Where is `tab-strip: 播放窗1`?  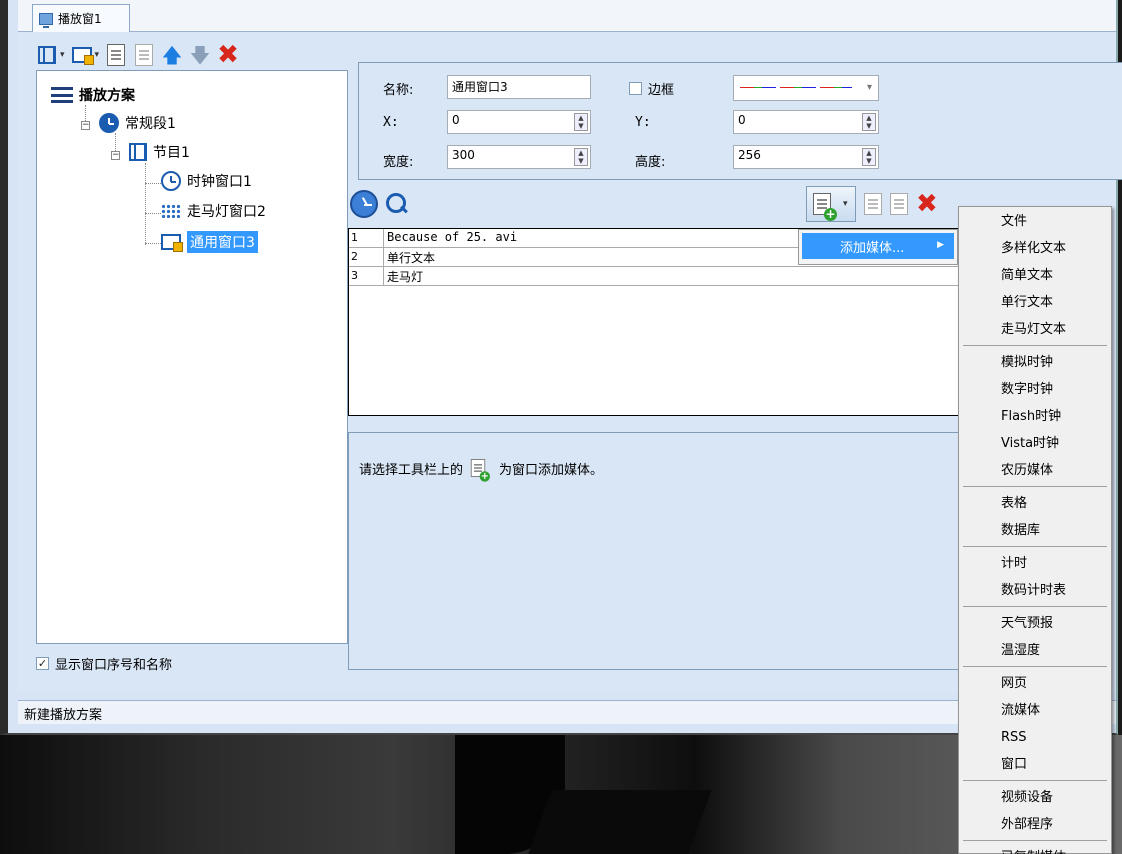
tab-strip: 播放窗1 is located at coordinates (567, 16).